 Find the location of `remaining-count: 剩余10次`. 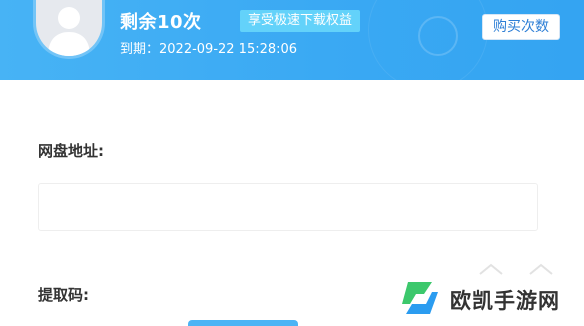

remaining-count: 剩余10次 is located at coordinates (161, 22).